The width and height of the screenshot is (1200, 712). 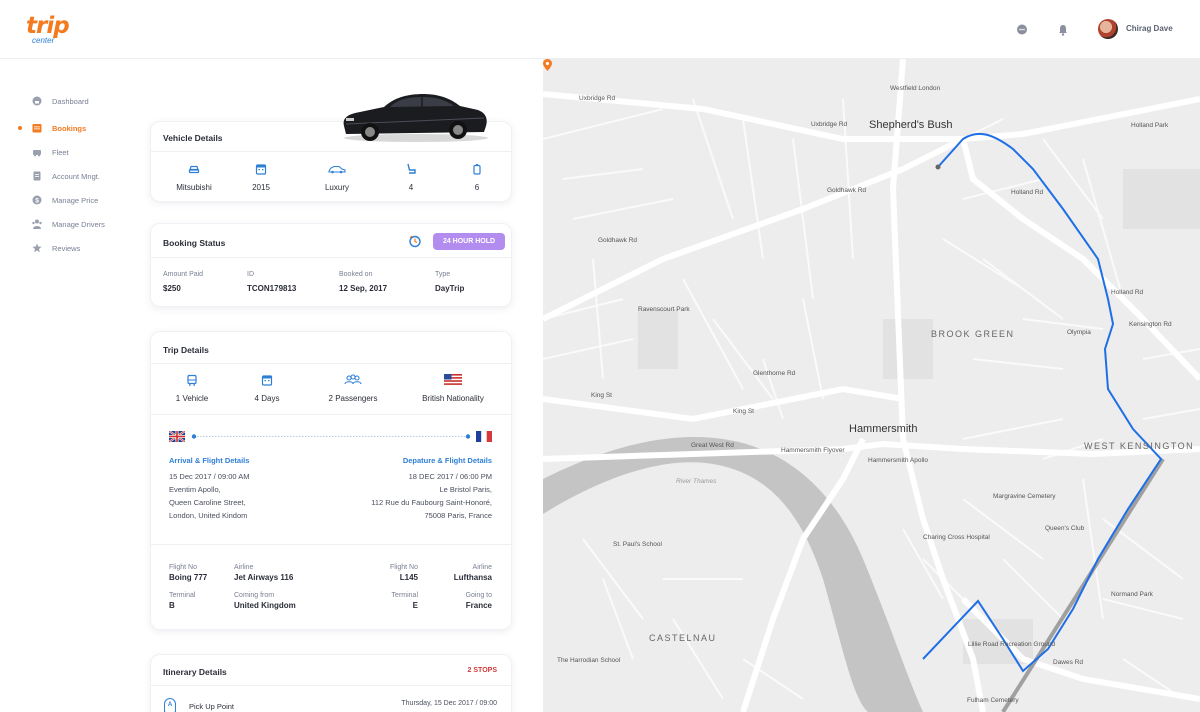 I want to click on value: L145, so click(x=408, y=577).